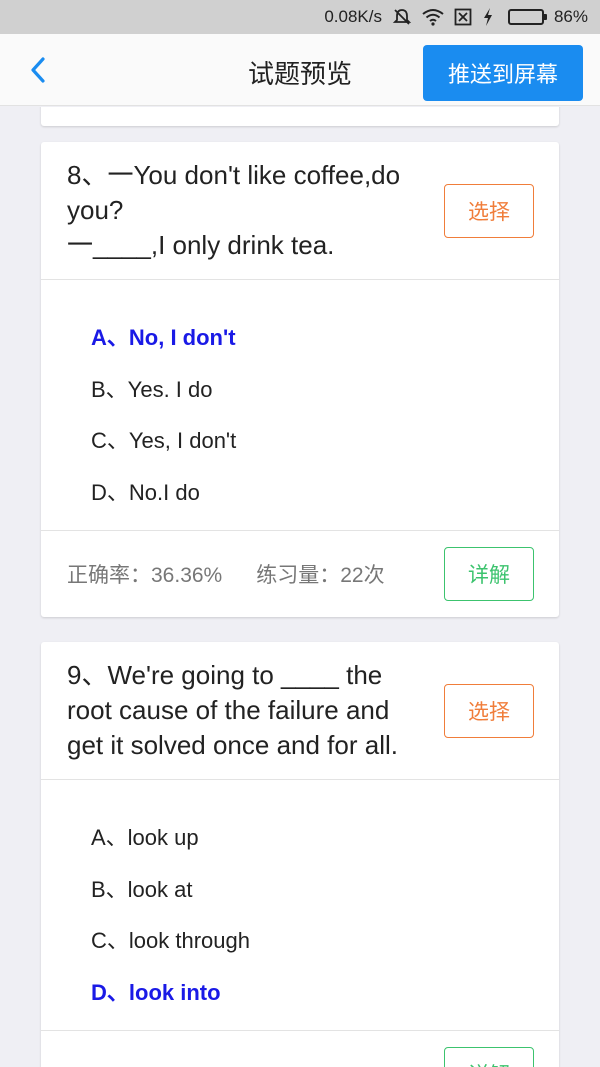 Image resolution: width=600 pixels, height=1067 pixels. What do you see at coordinates (325, 993) in the screenshot?
I see `option-d: D、look into` at bounding box center [325, 993].